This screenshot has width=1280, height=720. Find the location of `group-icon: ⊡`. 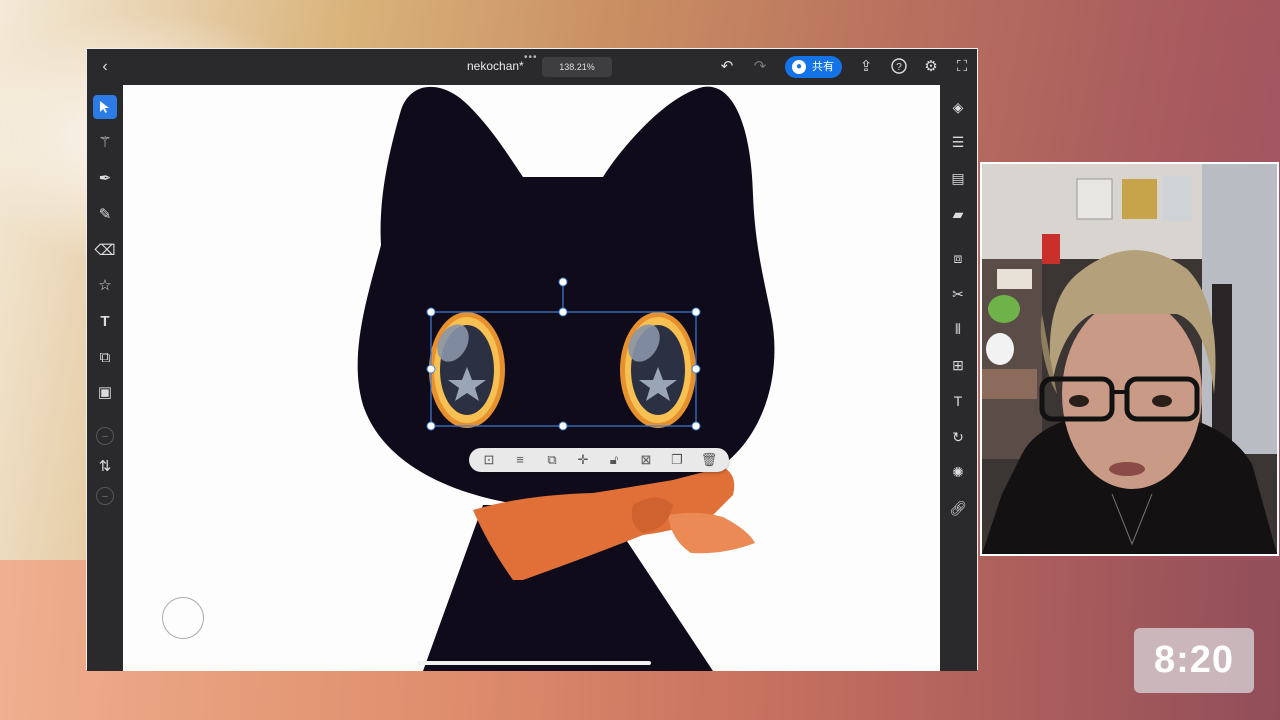

group-icon: ⊡ is located at coordinates (489, 460).